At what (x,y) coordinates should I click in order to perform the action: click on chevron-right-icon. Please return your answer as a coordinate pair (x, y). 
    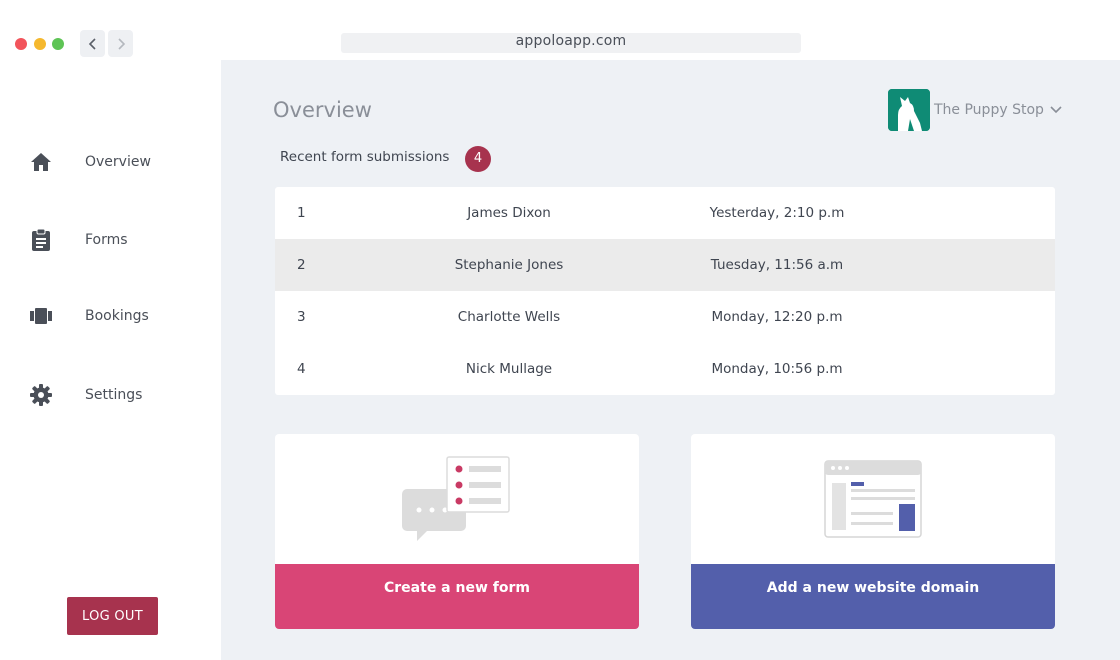
    Looking at the image, I should click on (121, 43).